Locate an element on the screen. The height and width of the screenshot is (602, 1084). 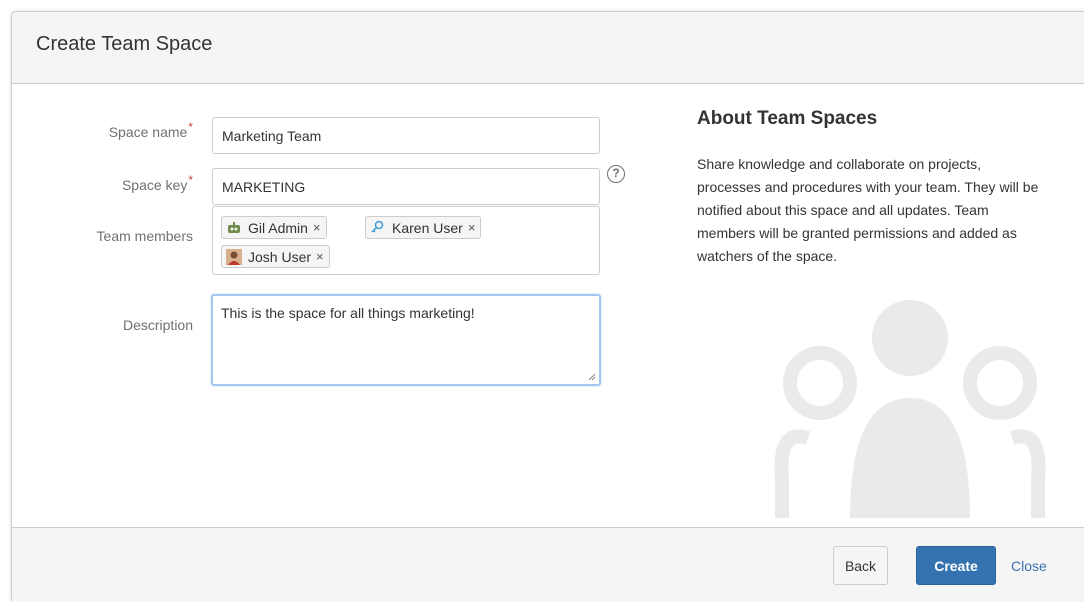
person-avatar-icon is located at coordinates (234, 256).